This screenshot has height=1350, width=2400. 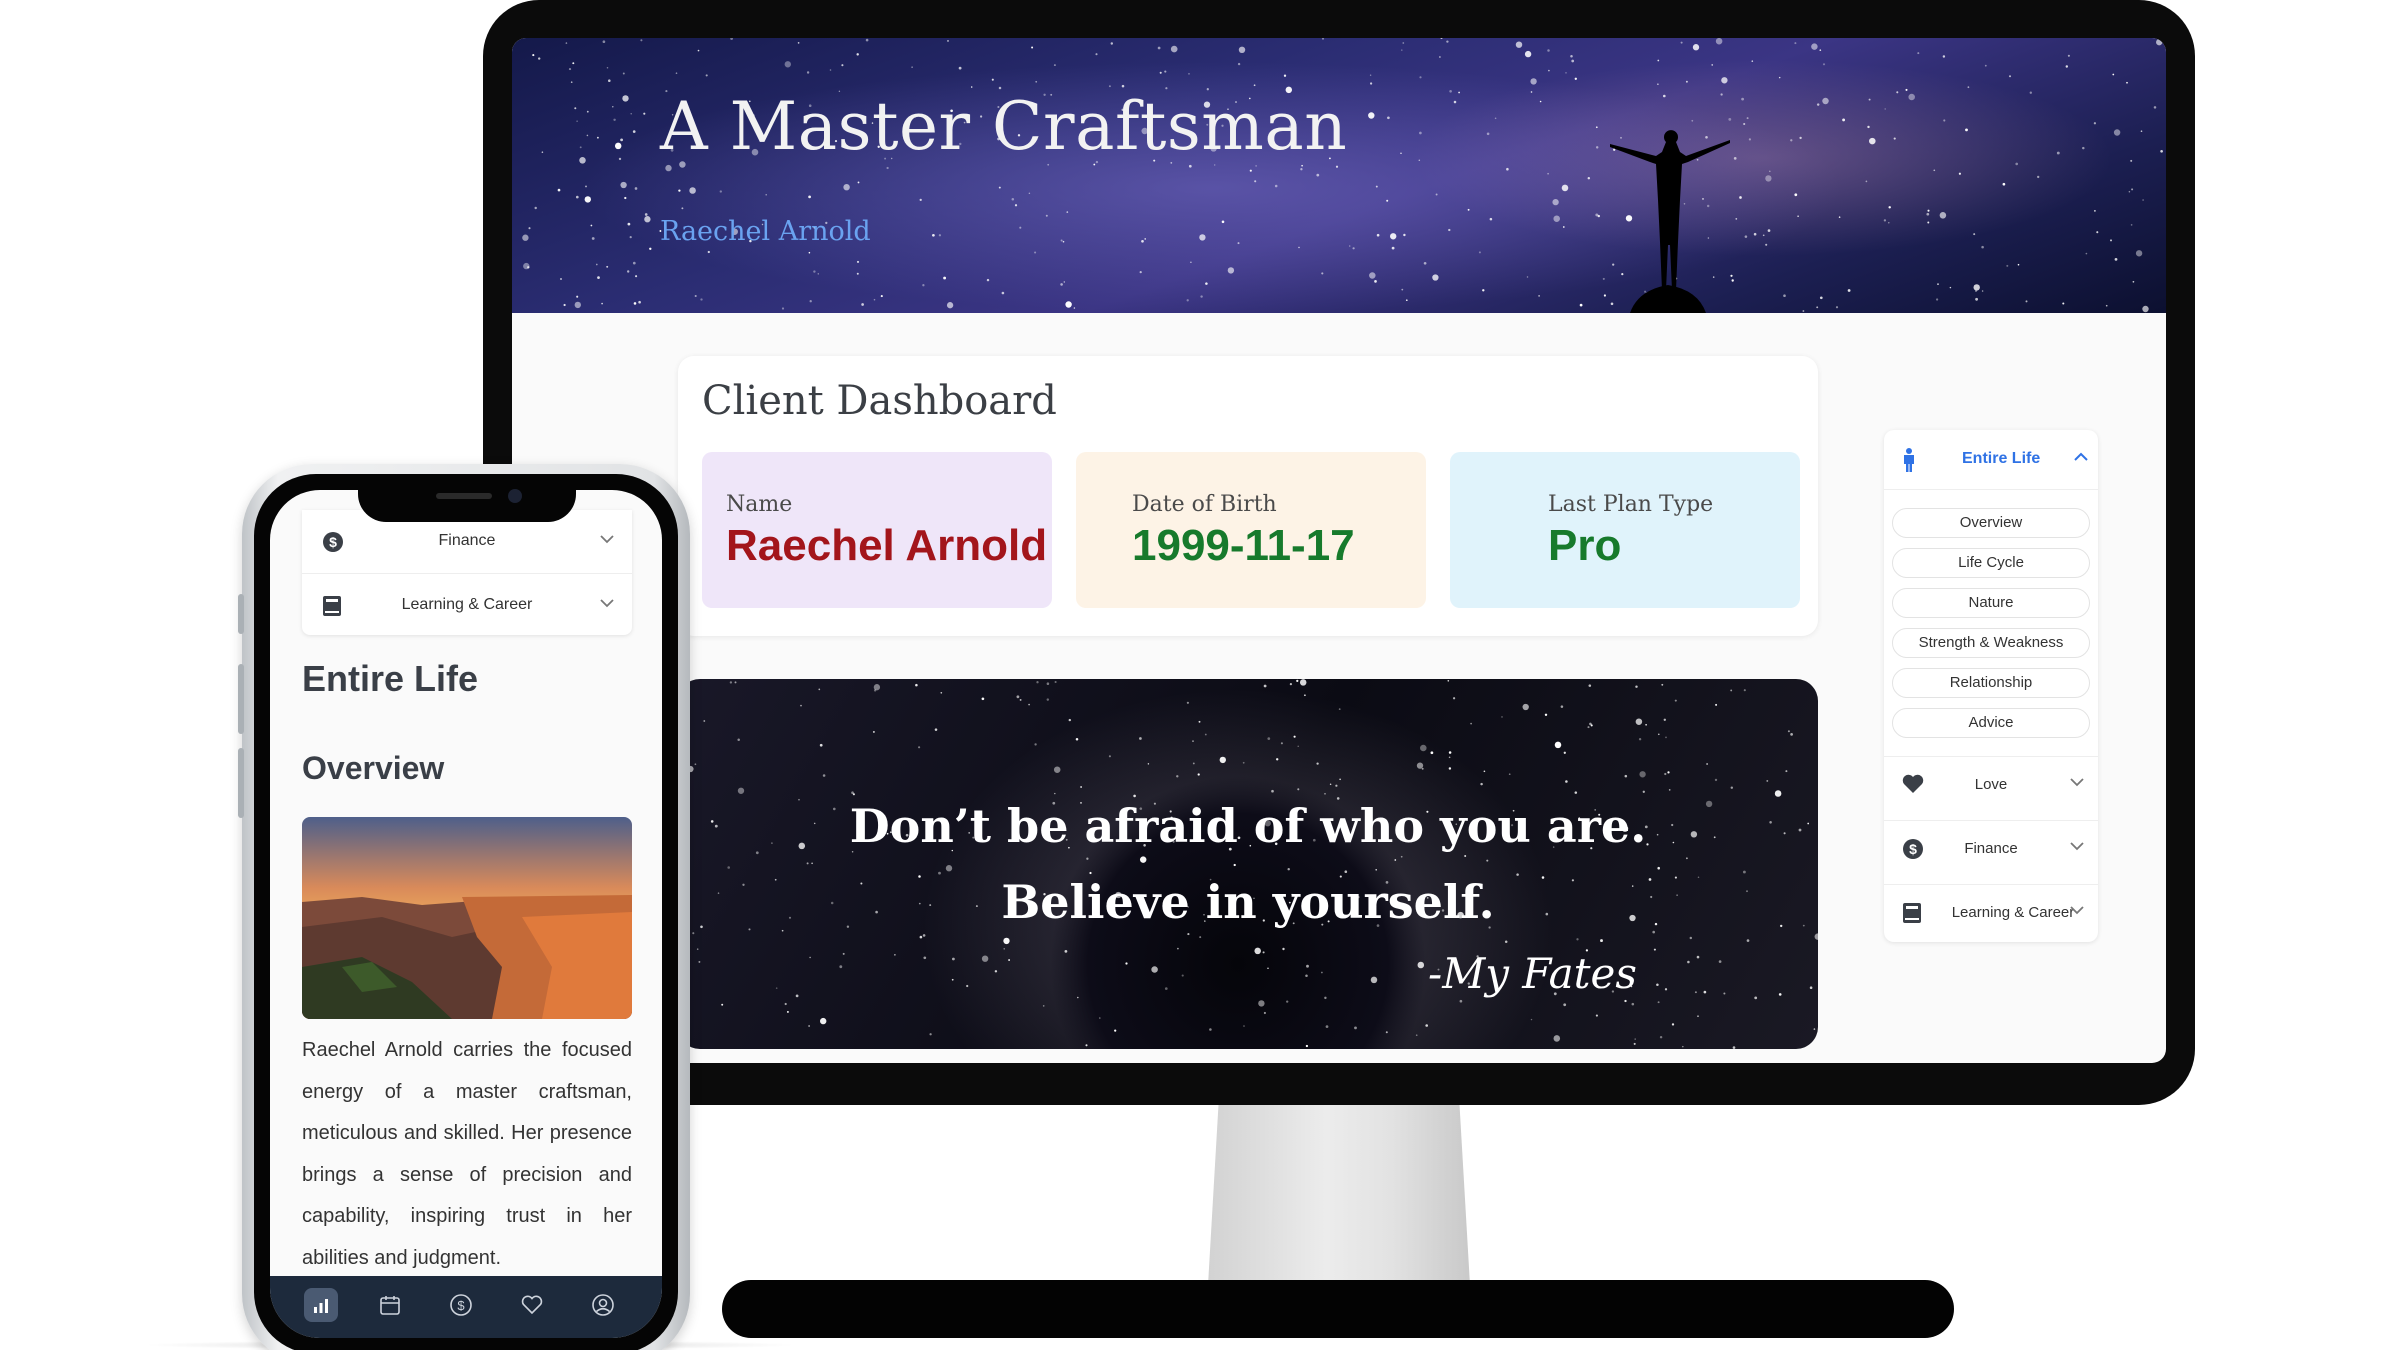 I want to click on tab-love, so click(x=532, y=1305).